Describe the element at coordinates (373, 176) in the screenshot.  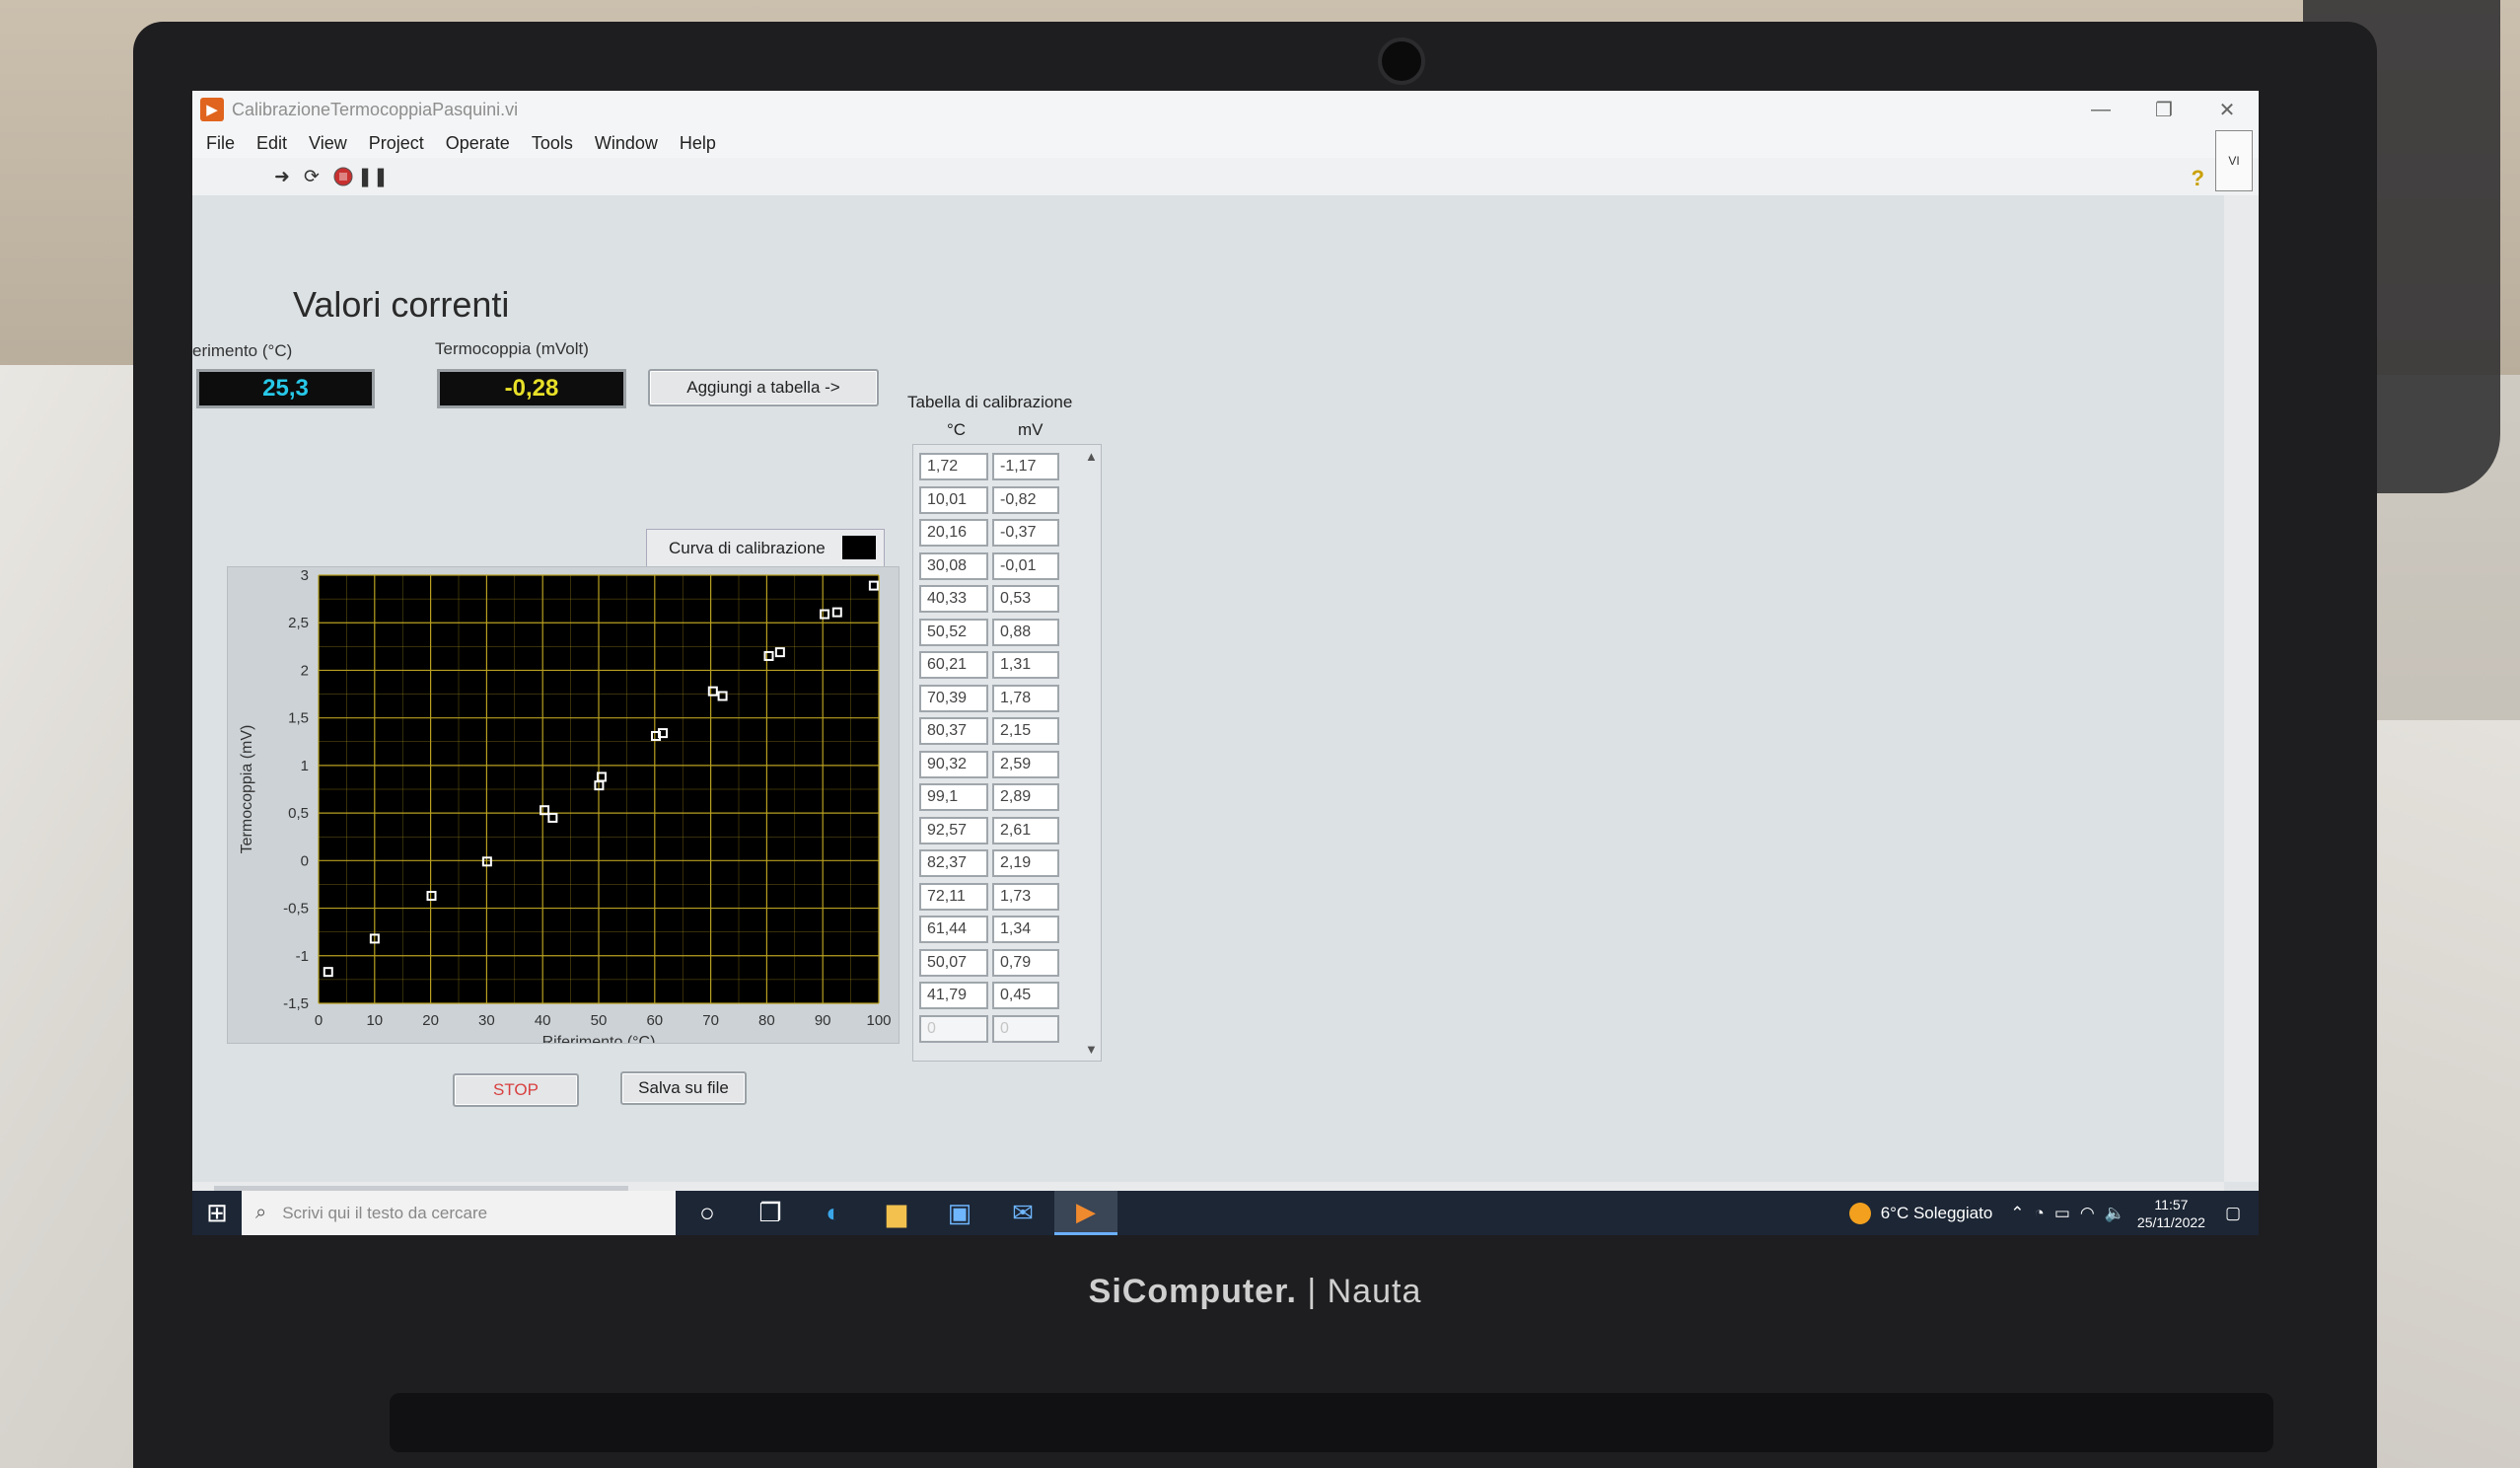
I see `pause-icon: ❚❚` at that location.